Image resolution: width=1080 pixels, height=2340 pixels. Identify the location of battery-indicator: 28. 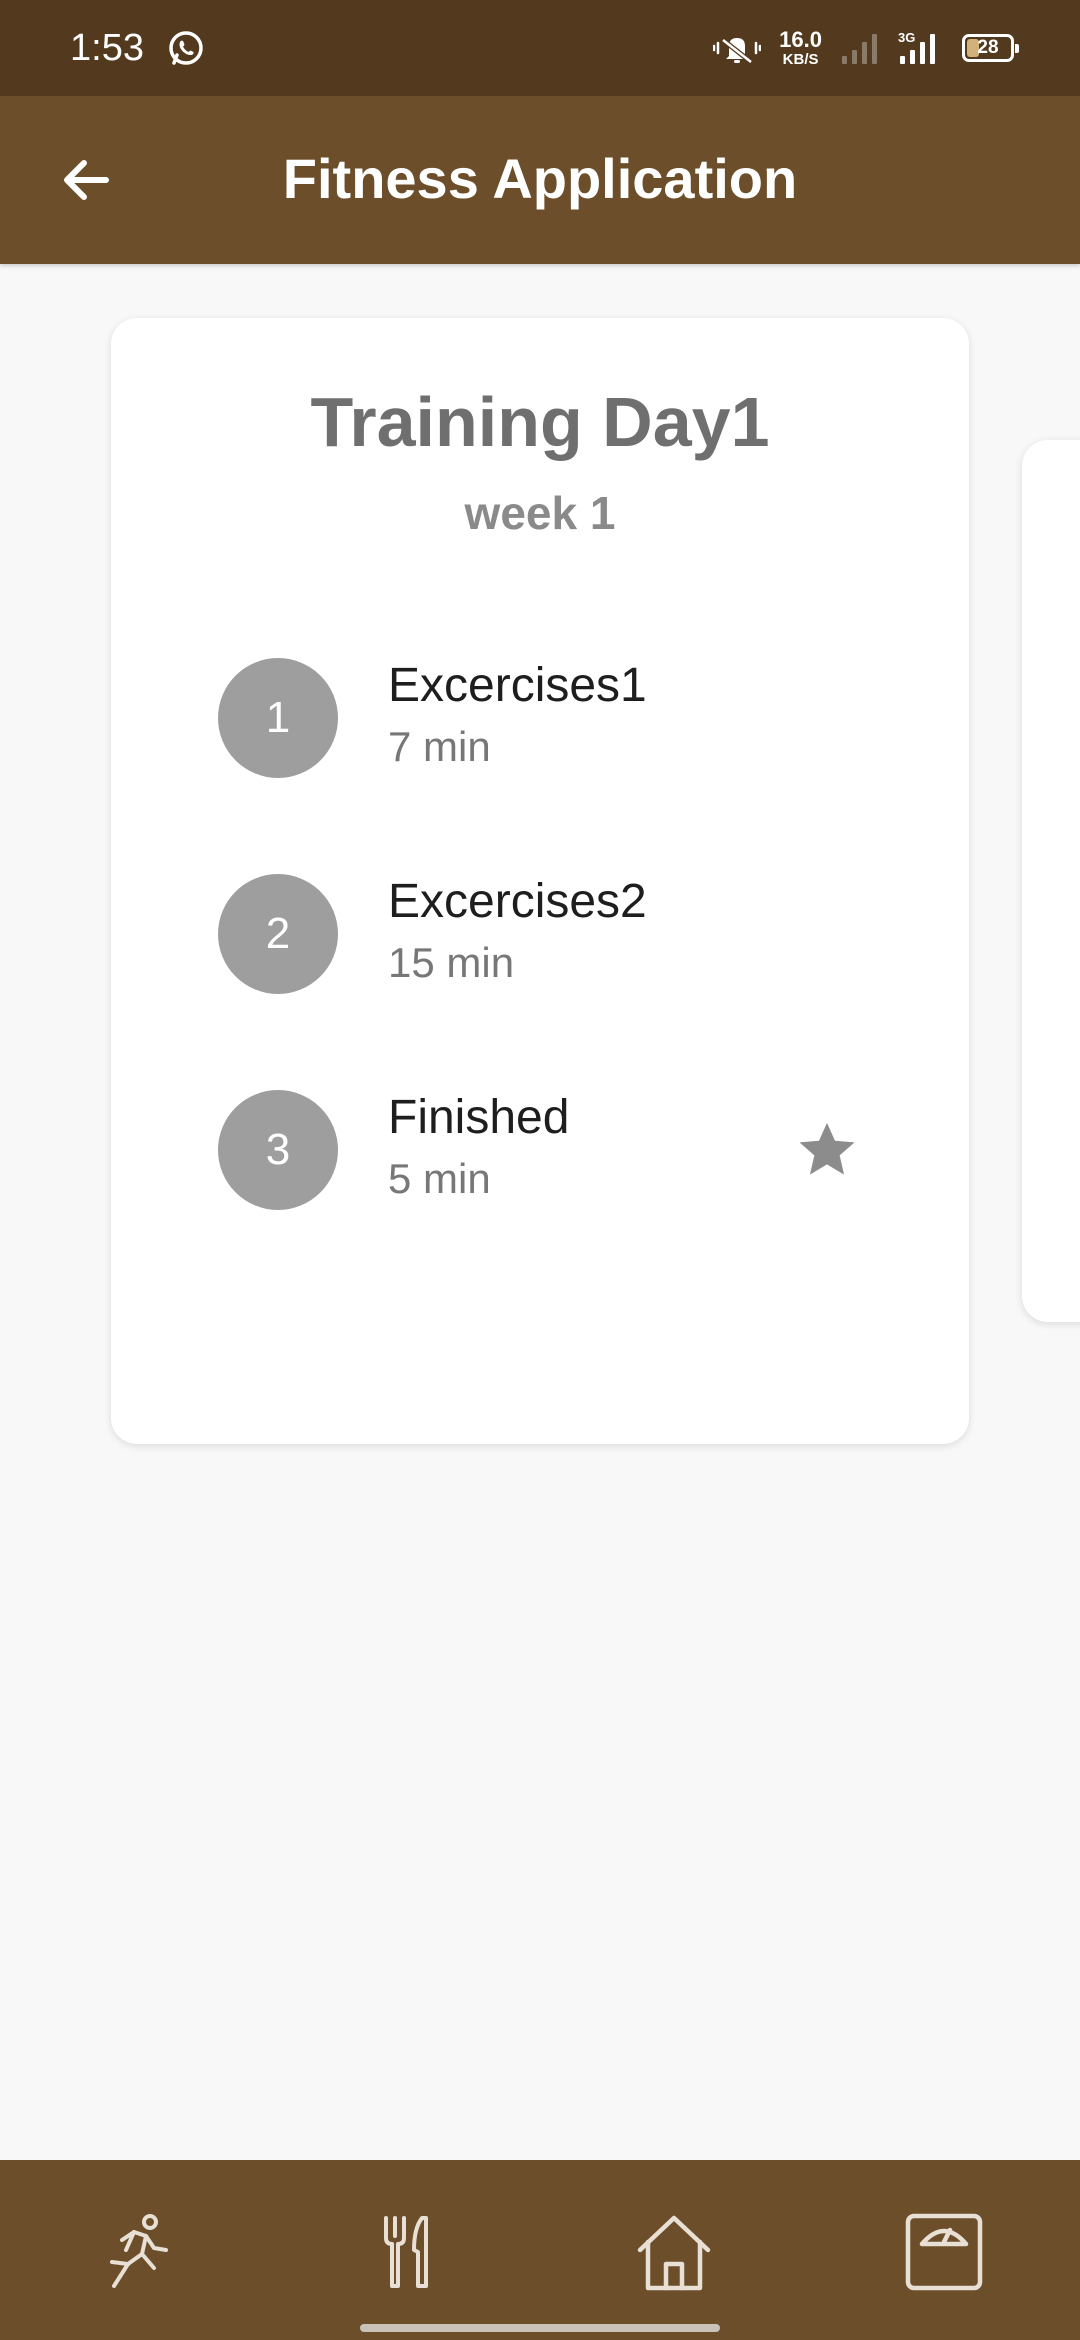
(990, 48).